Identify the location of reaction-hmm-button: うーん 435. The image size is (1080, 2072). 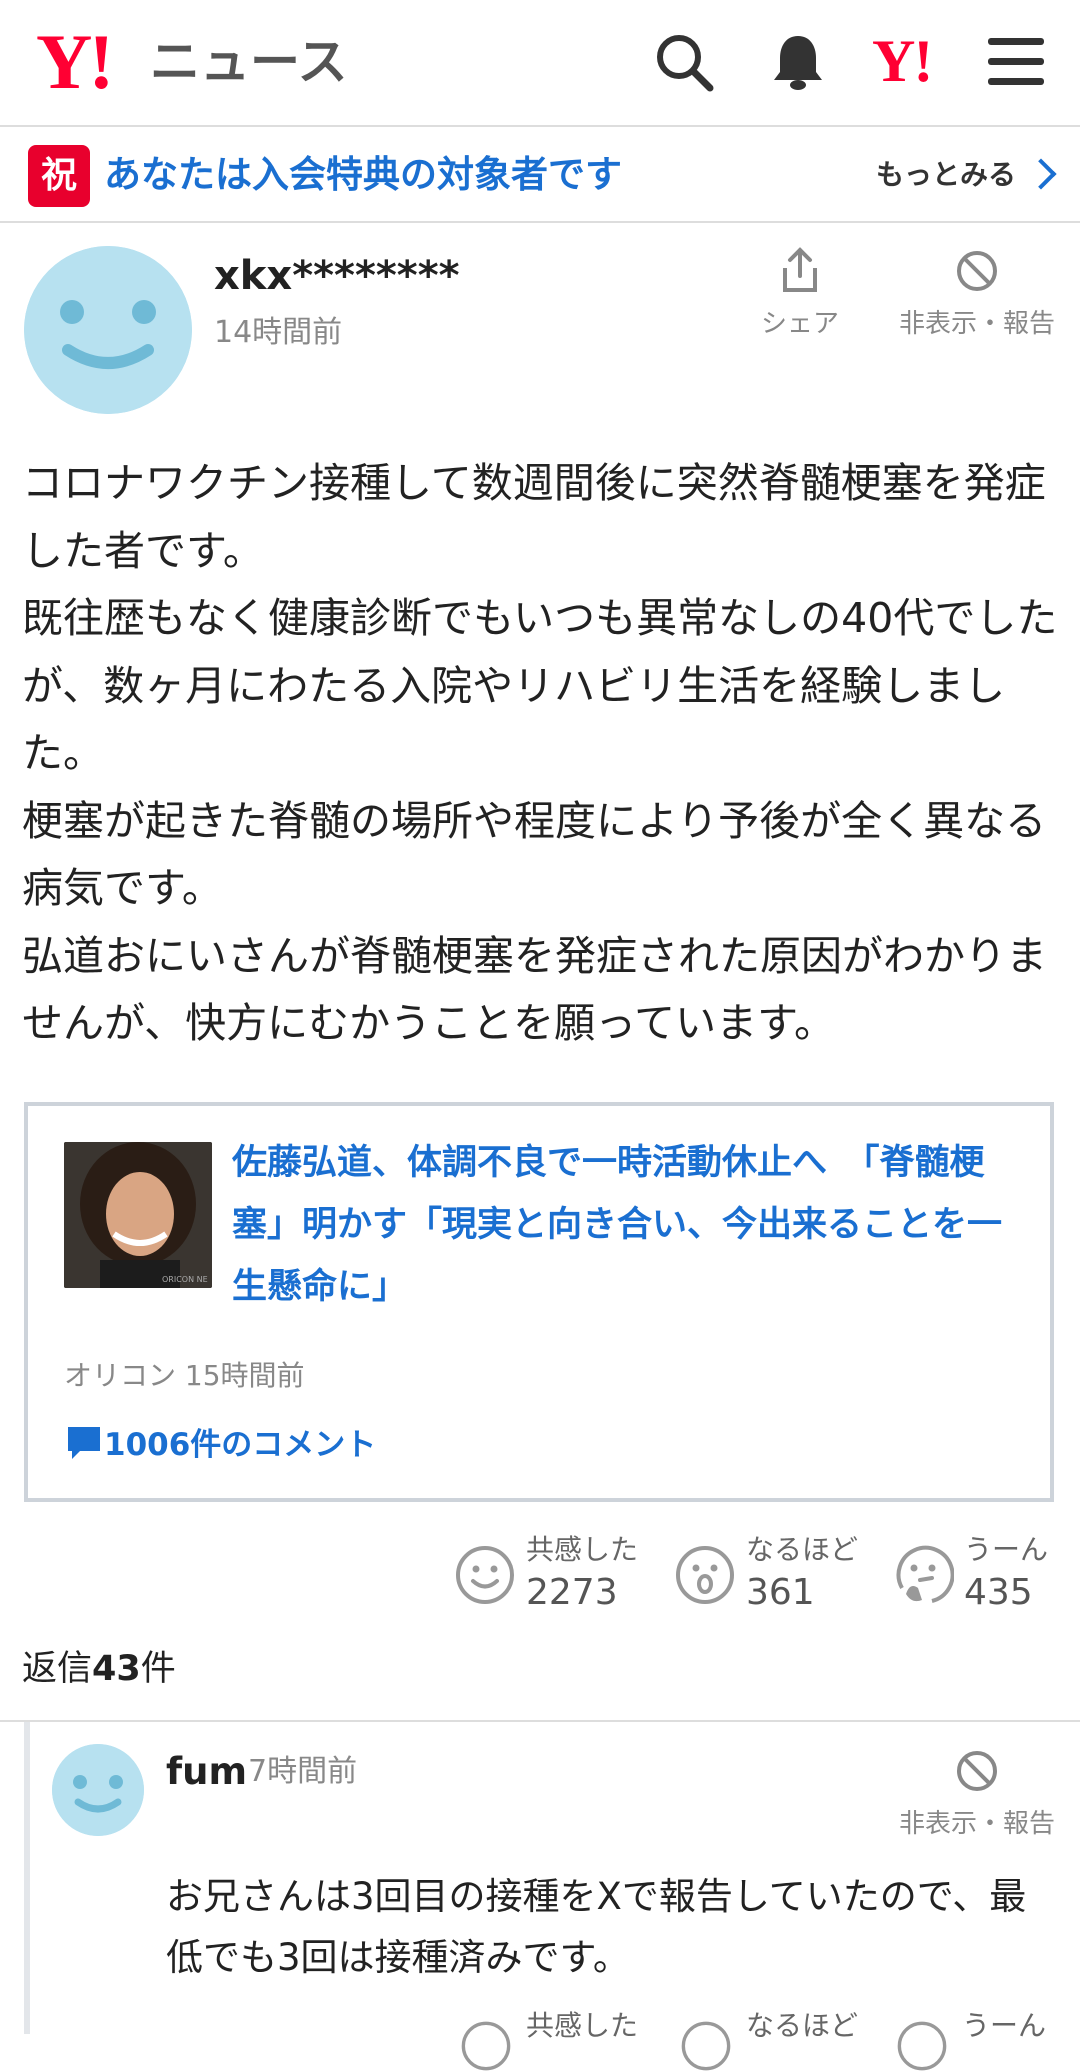
(986, 1572).